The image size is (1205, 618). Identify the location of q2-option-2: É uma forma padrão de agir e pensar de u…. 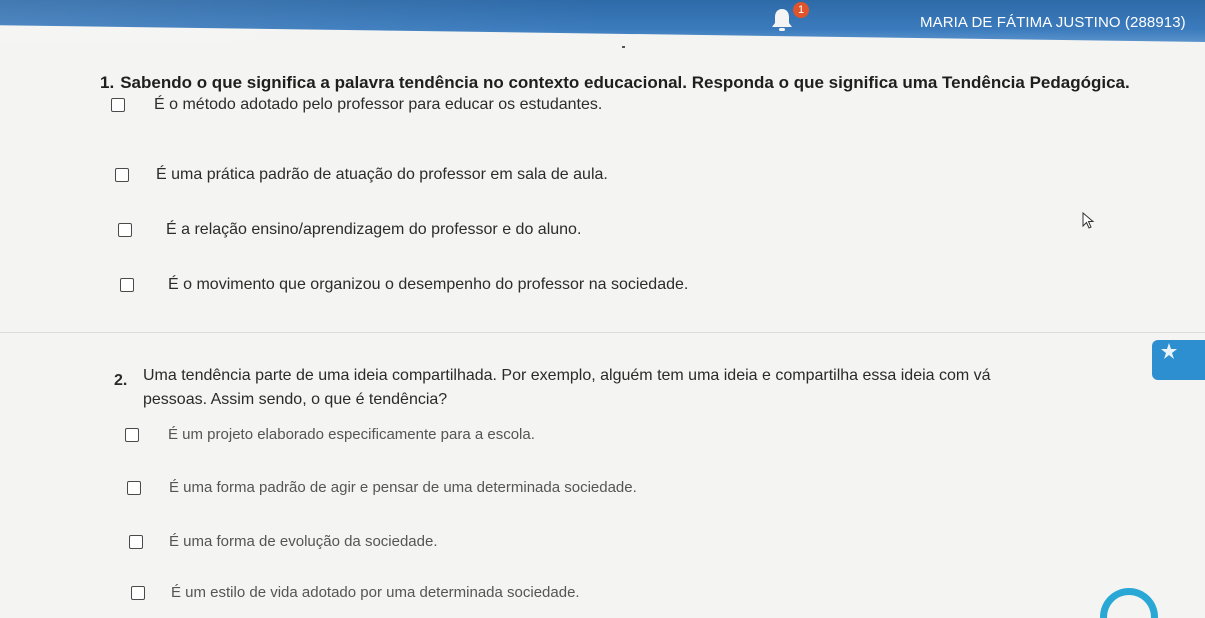
(382, 487).